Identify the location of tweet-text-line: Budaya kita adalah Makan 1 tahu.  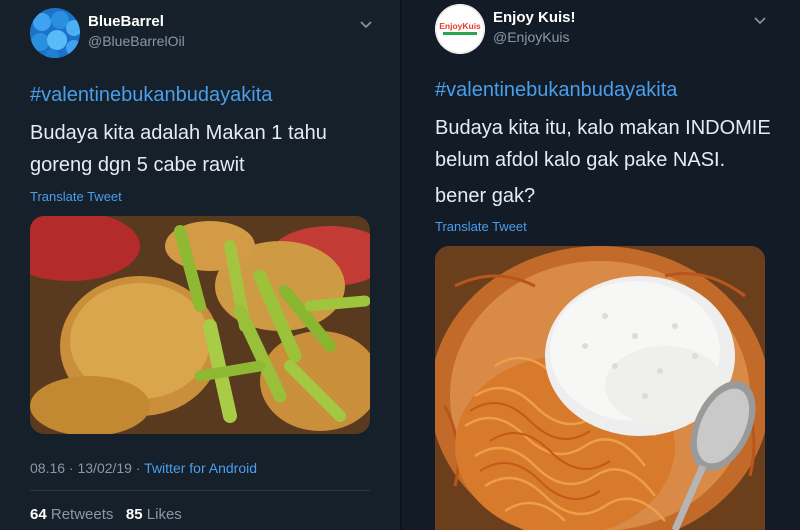
(178, 133).